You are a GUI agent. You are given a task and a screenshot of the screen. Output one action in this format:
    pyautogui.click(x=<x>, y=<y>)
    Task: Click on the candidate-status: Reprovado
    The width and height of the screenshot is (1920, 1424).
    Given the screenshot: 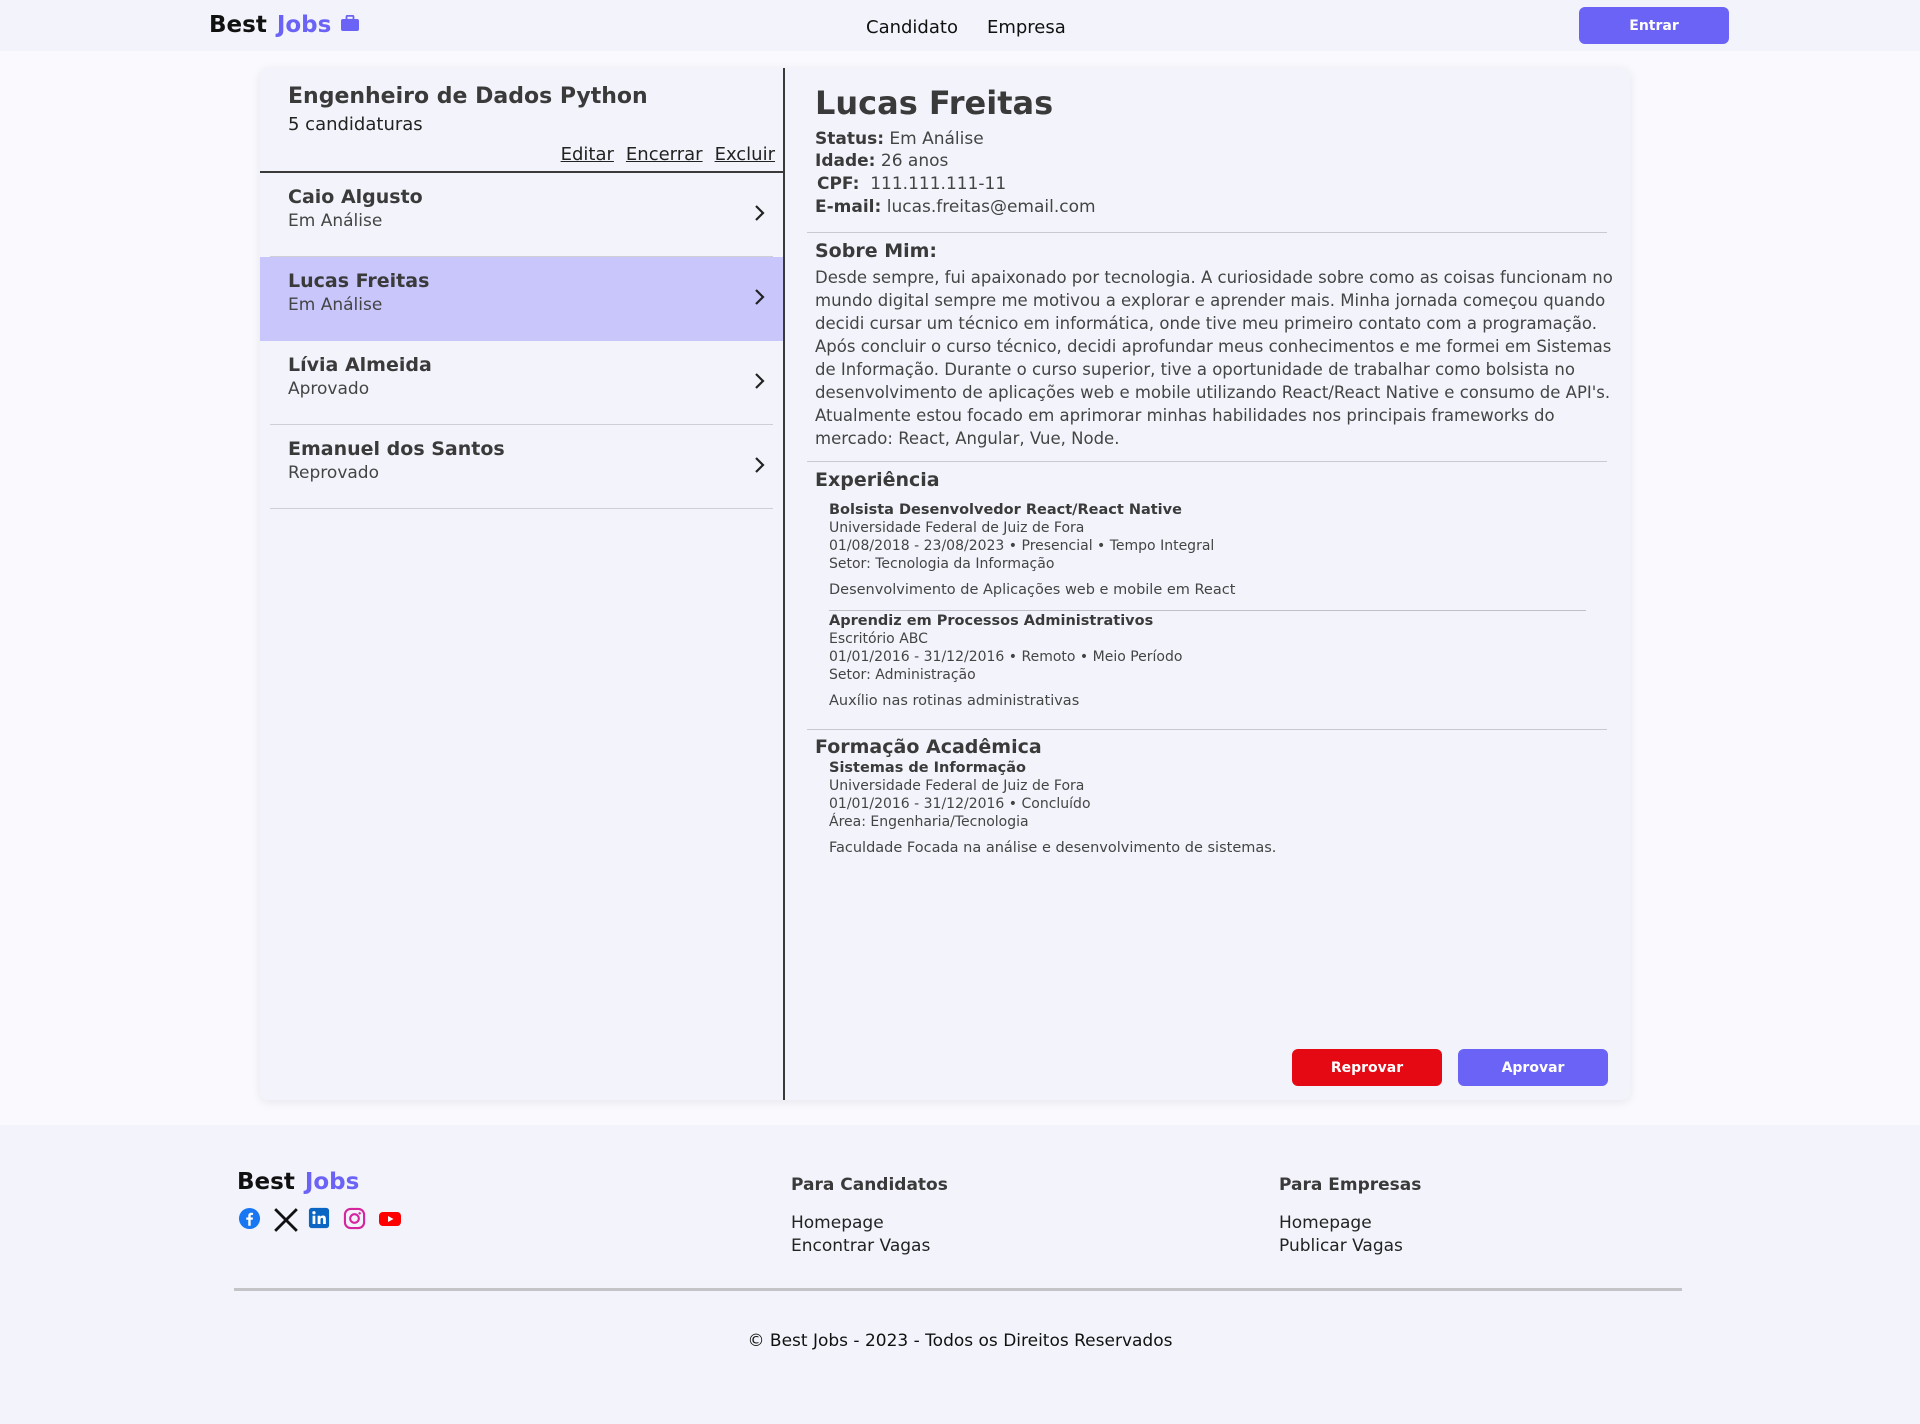 What is the action you would take?
    pyautogui.click(x=333, y=473)
    